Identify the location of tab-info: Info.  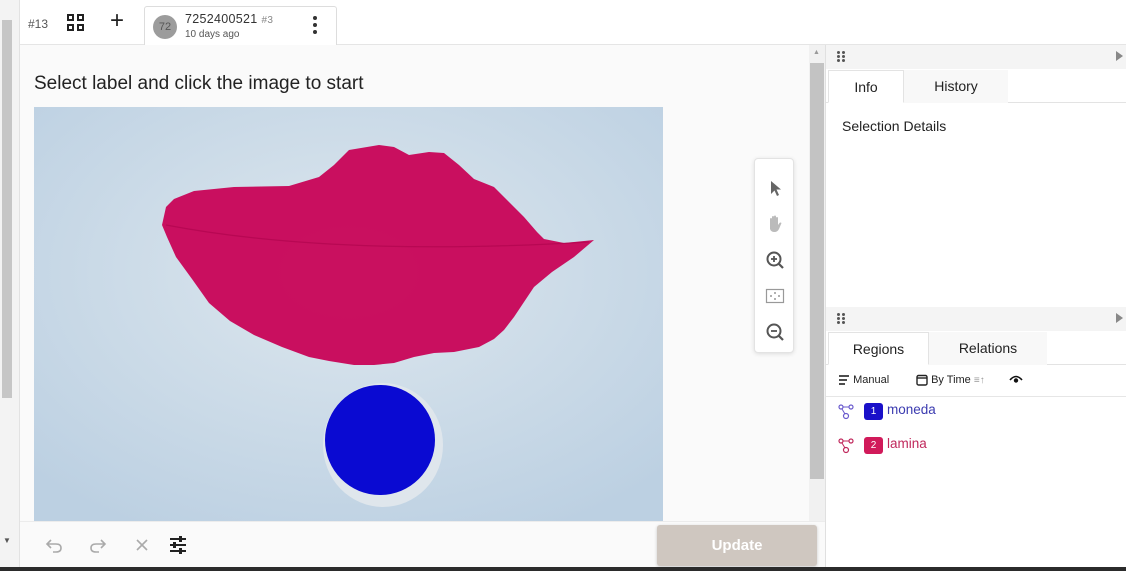
(866, 86).